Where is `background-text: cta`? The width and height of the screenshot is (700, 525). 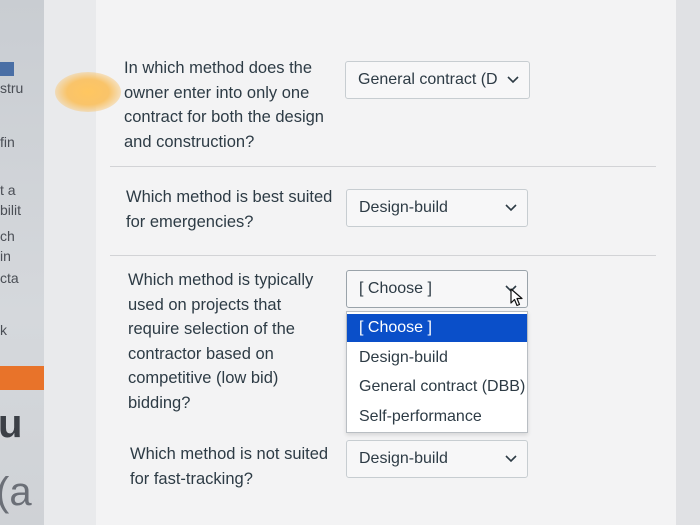
background-text: cta is located at coordinates (9, 278).